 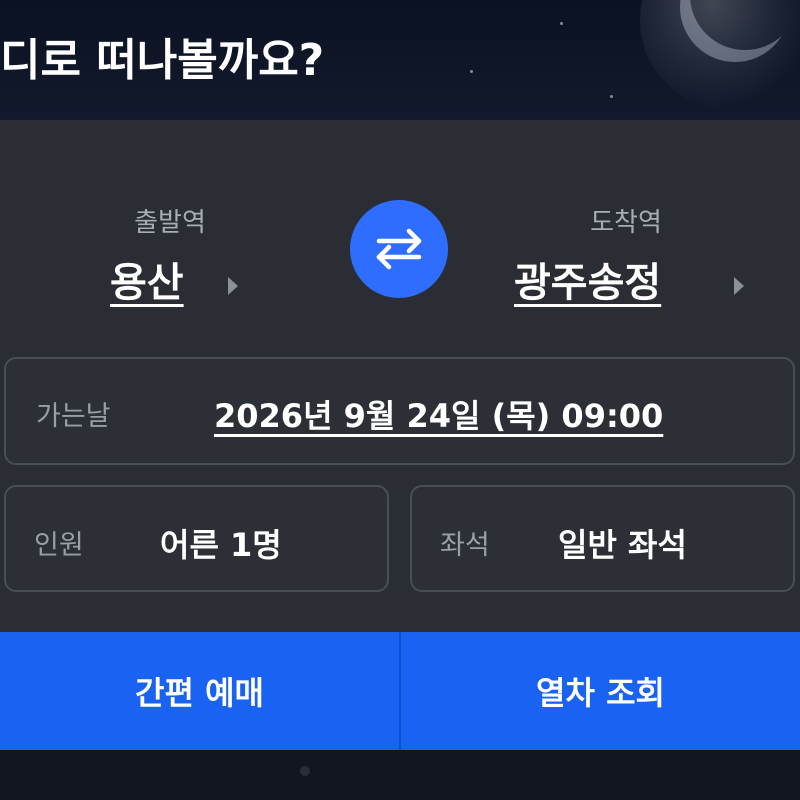 I want to click on footer-dot, so click(x=305, y=771).